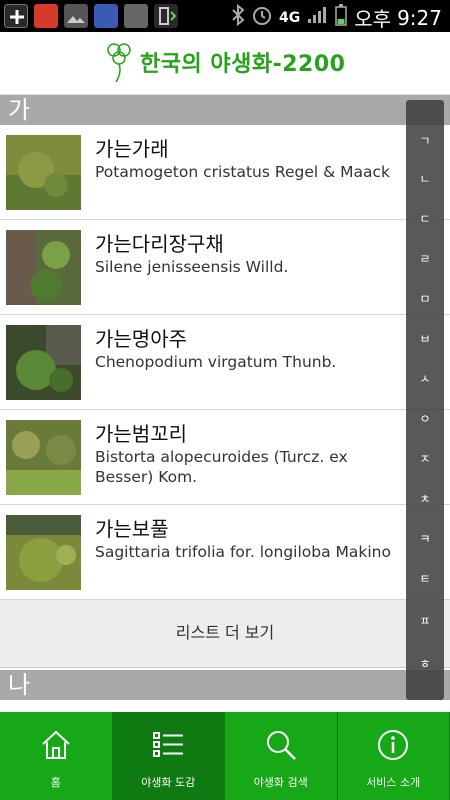 Image resolution: width=450 pixels, height=800 pixels. Describe the element at coordinates (132, 529) in the screenshot. I see `plant-korean-name: 가는보풀` at that location.